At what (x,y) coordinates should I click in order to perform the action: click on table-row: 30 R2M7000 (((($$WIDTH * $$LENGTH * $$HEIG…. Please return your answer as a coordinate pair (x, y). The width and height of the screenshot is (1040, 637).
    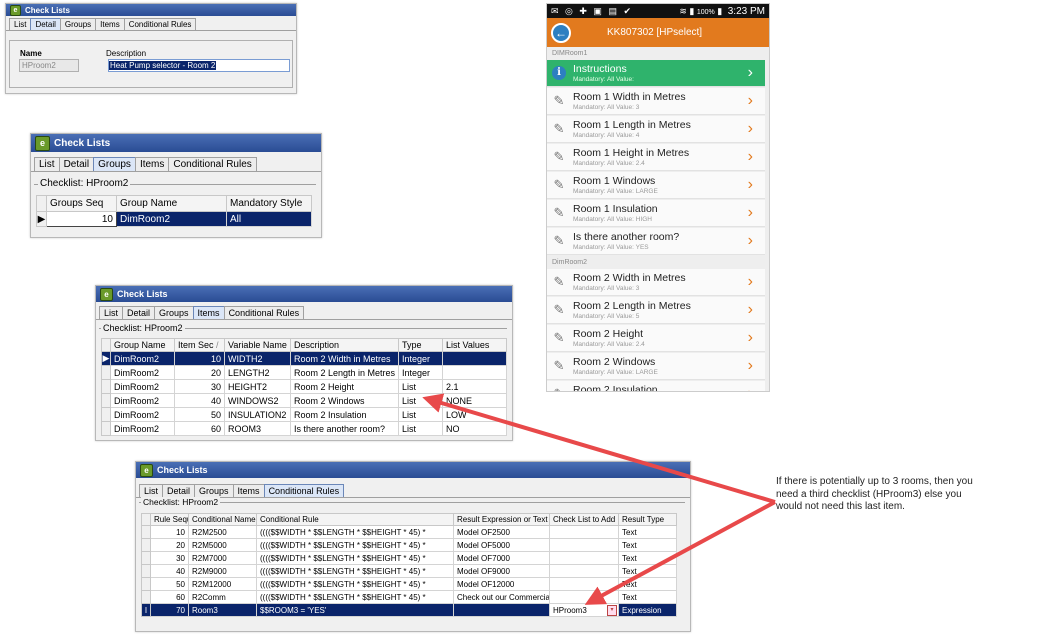
    Looking at the image, I should click on (409, 558).